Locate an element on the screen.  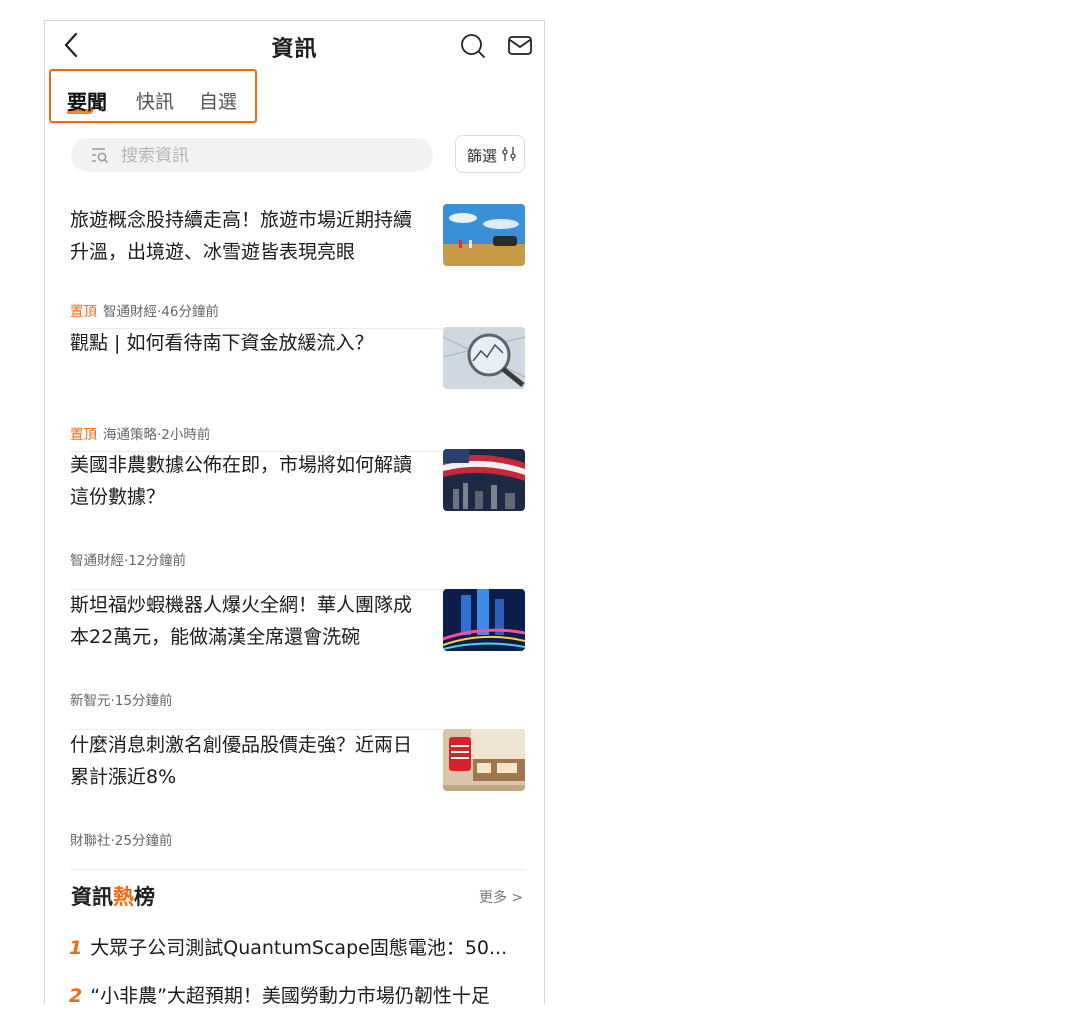
travel-photo is located at coordinates (484, 235).